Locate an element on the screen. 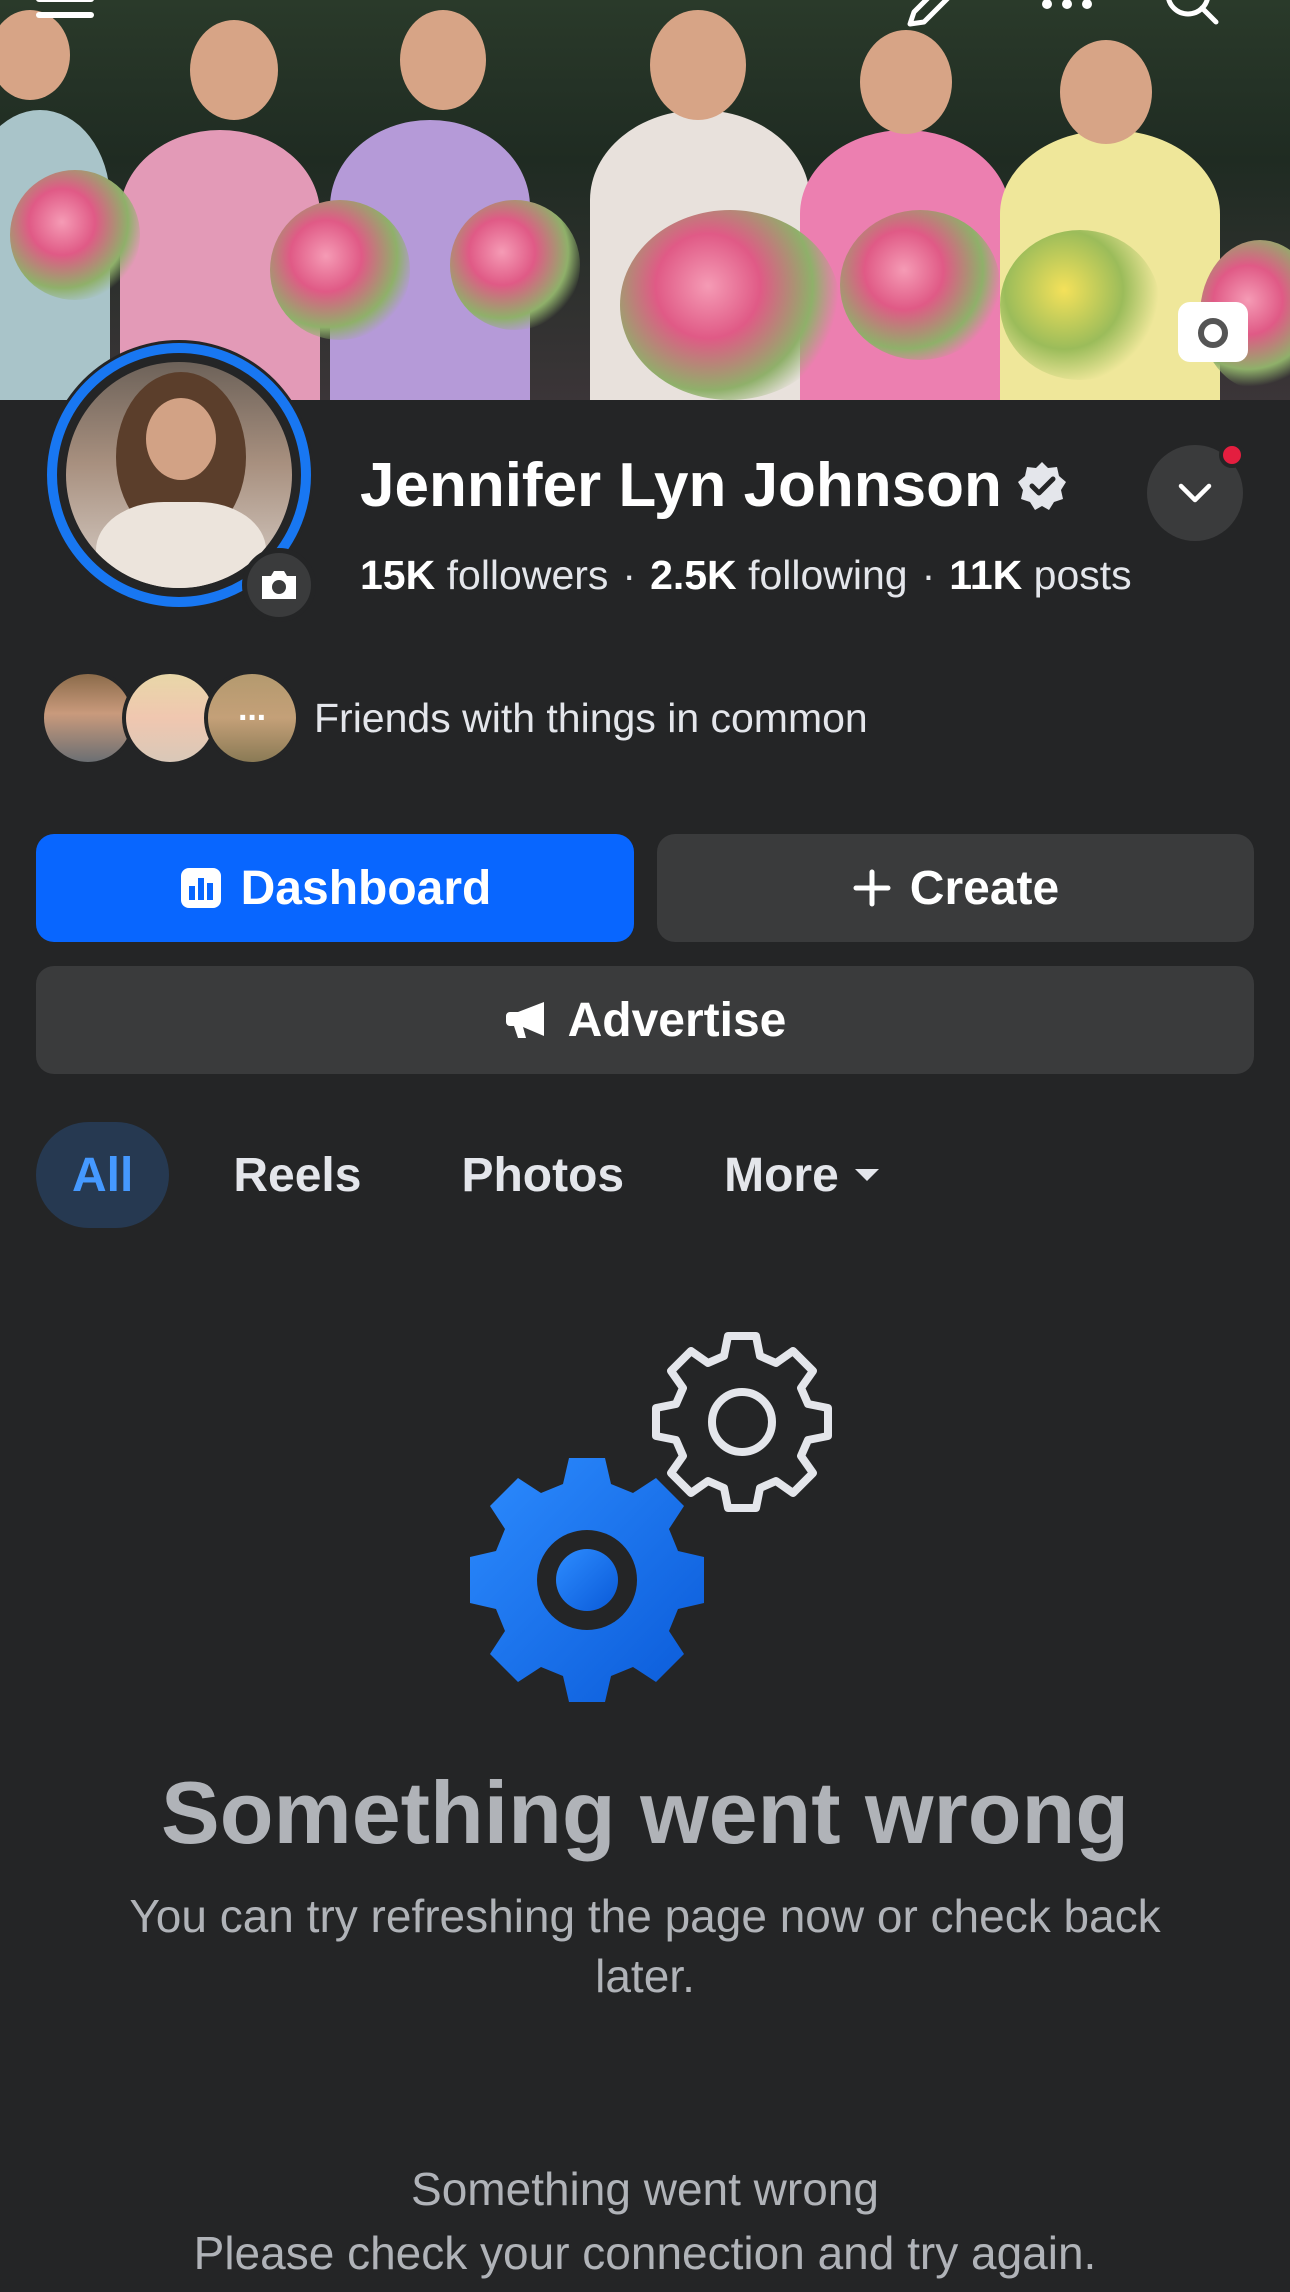 Image resolution: width=1290 pixels, height=2292 pixels. avatar-camera-button is located at coordinates (279, 585).